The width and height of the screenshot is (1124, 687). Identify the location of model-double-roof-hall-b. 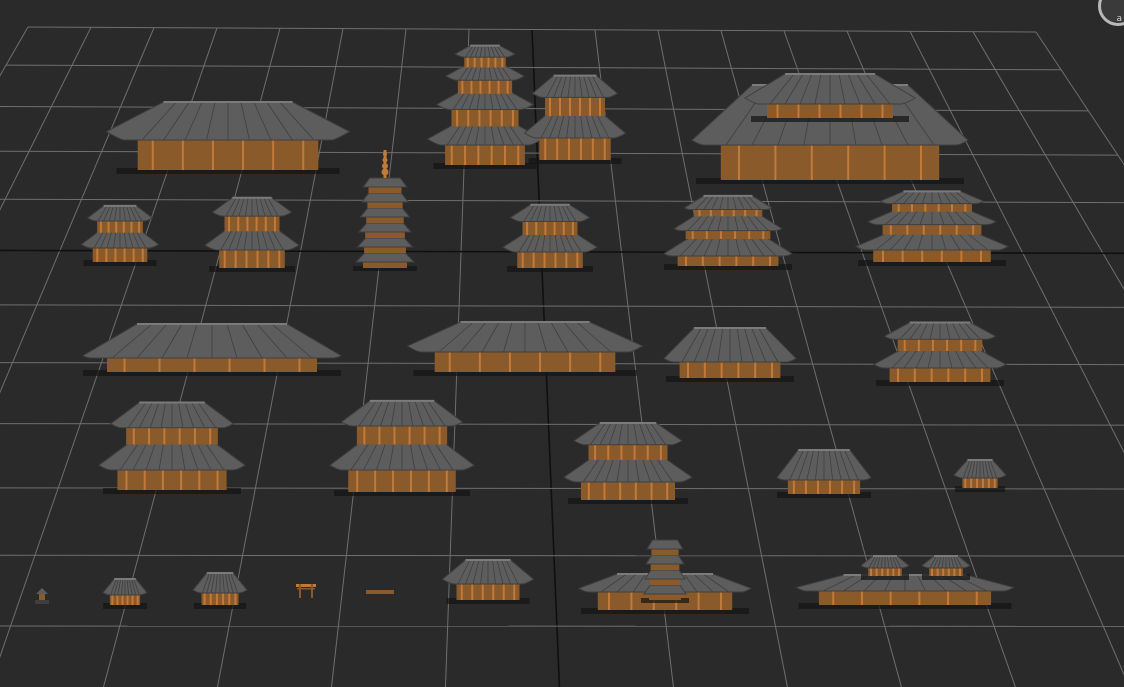
(402, 447).